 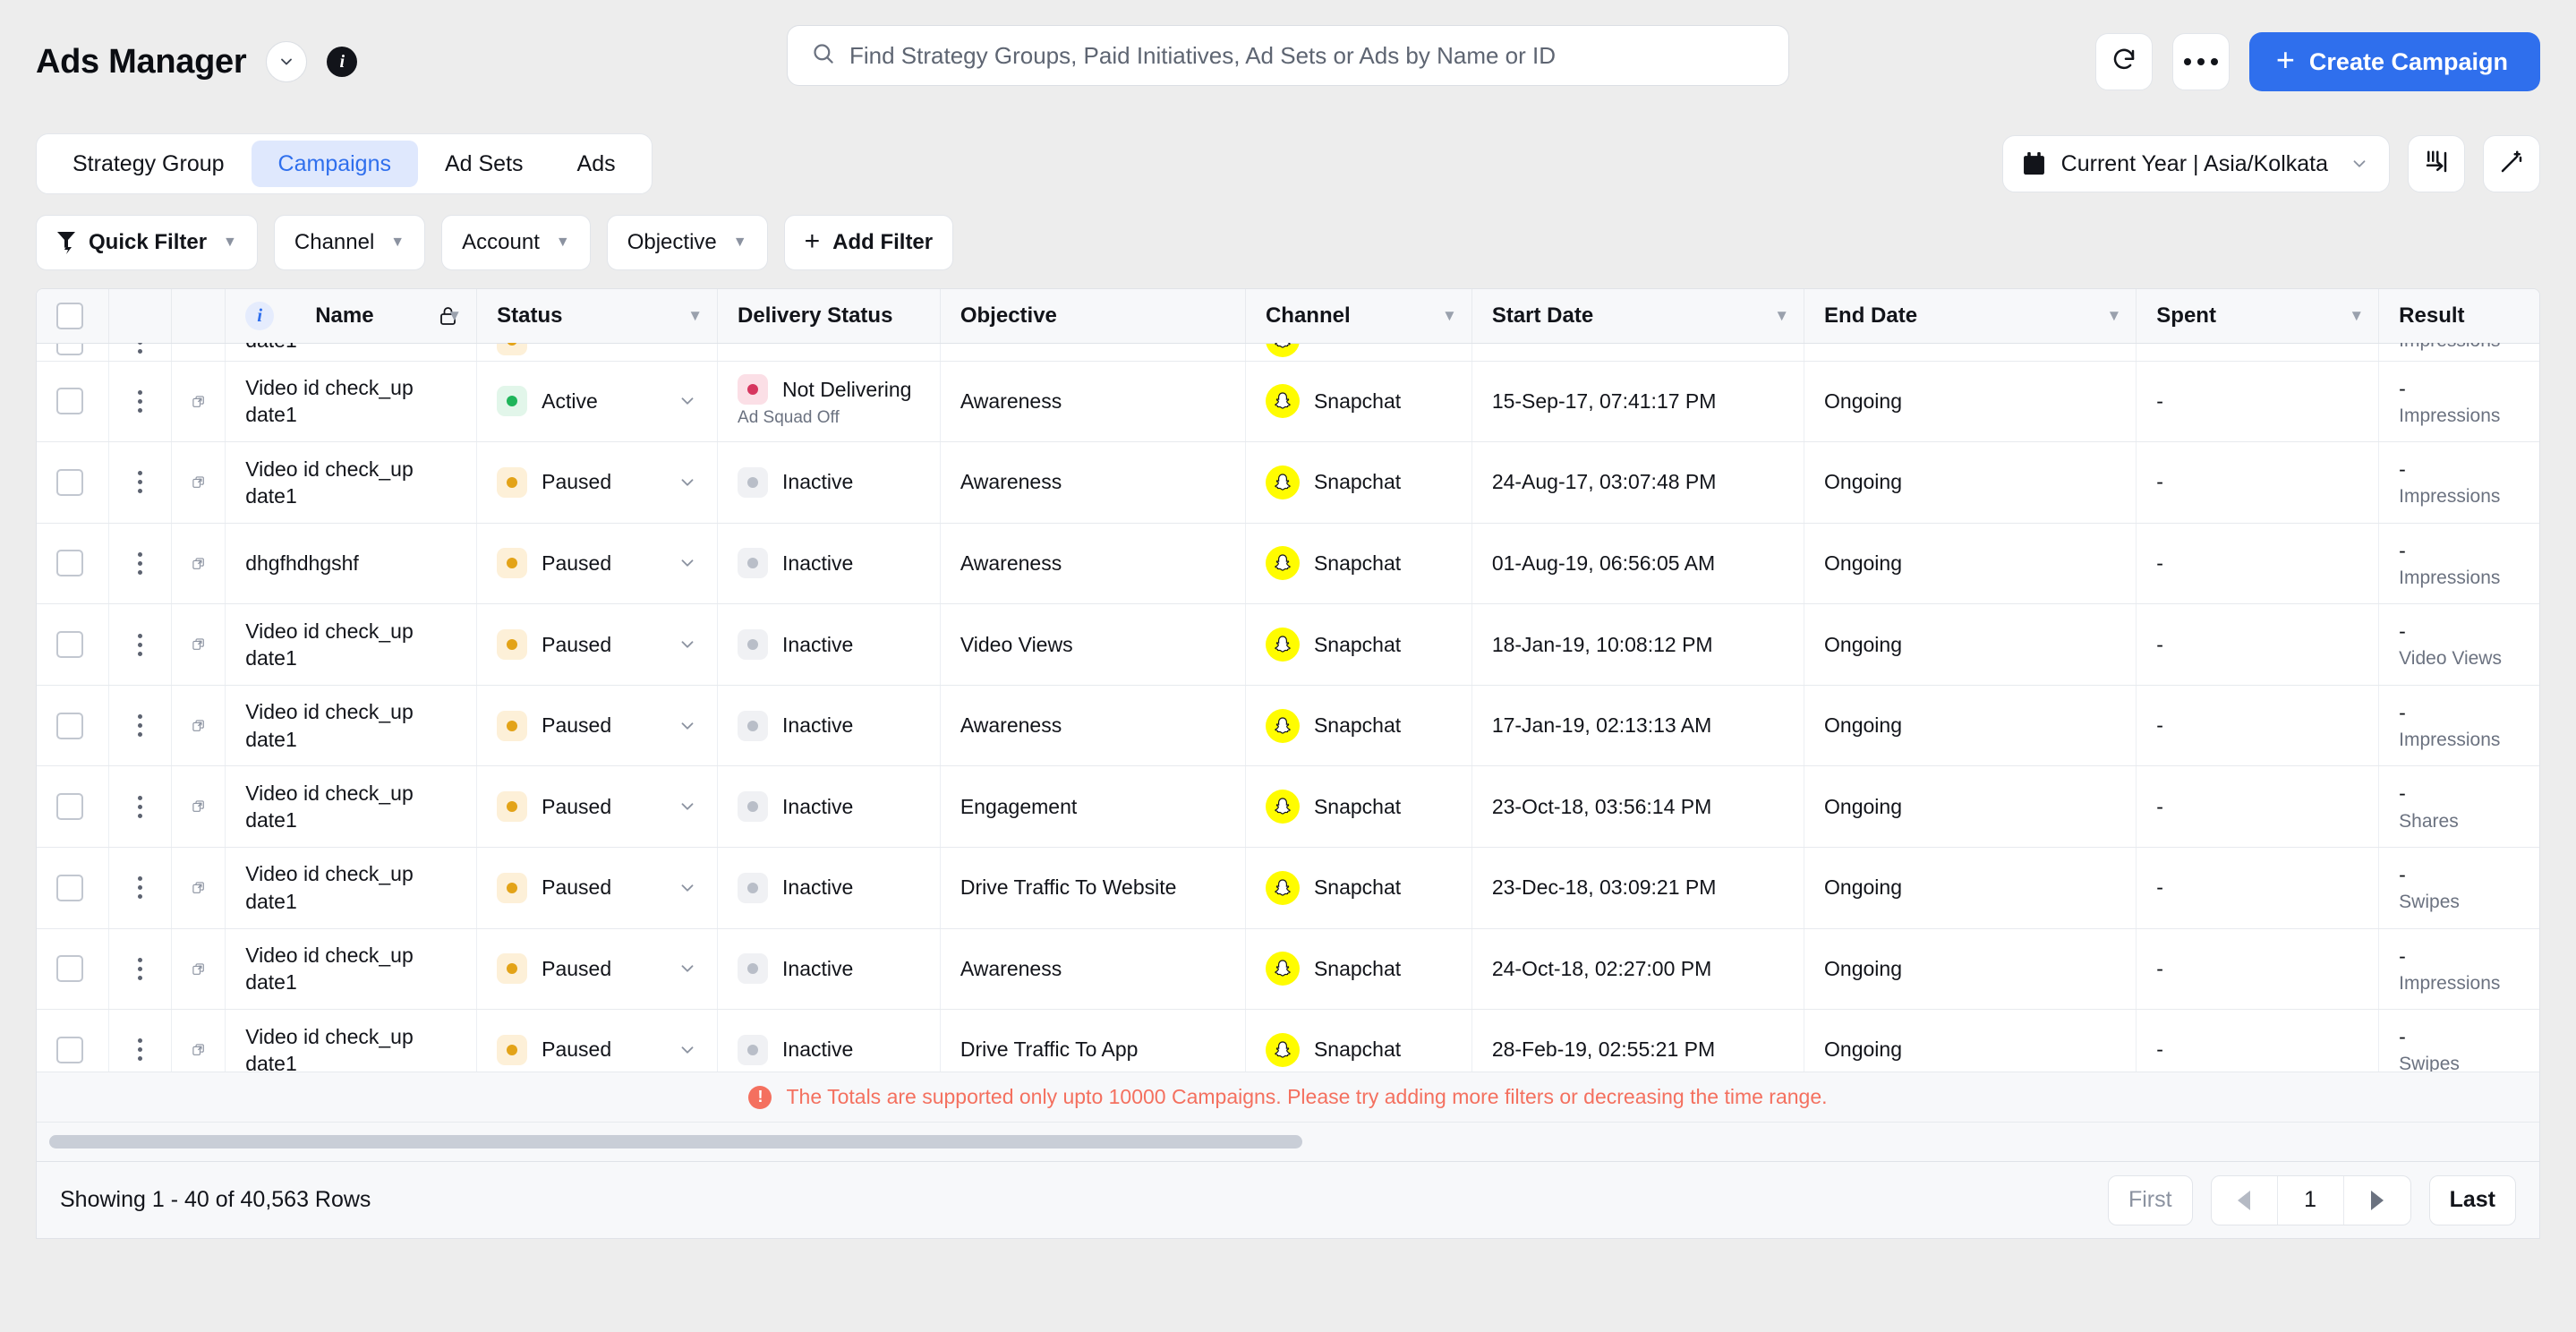 I want to click on add-filter-button: + Add Filter, so click(x=868, y=242).